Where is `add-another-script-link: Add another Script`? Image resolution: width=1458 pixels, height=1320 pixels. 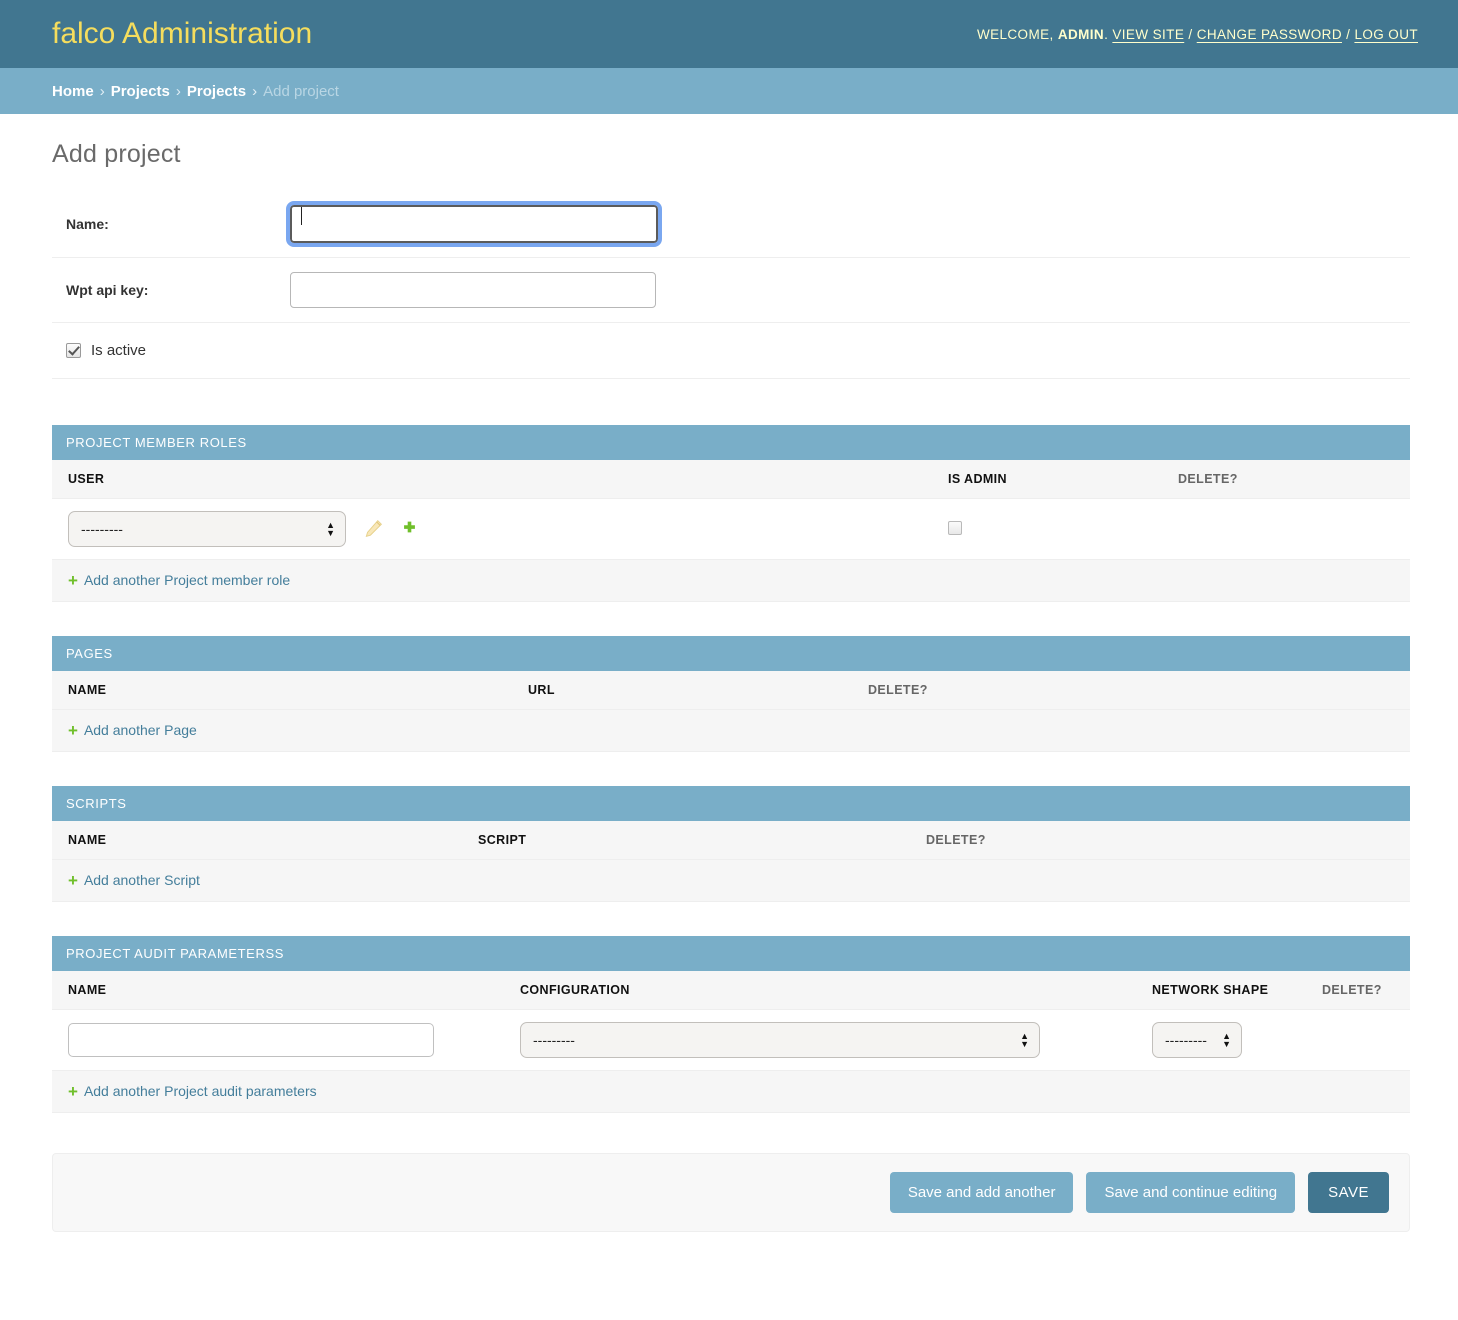 add-another-script-link: Add another Script is located at coordinates (142, 880).